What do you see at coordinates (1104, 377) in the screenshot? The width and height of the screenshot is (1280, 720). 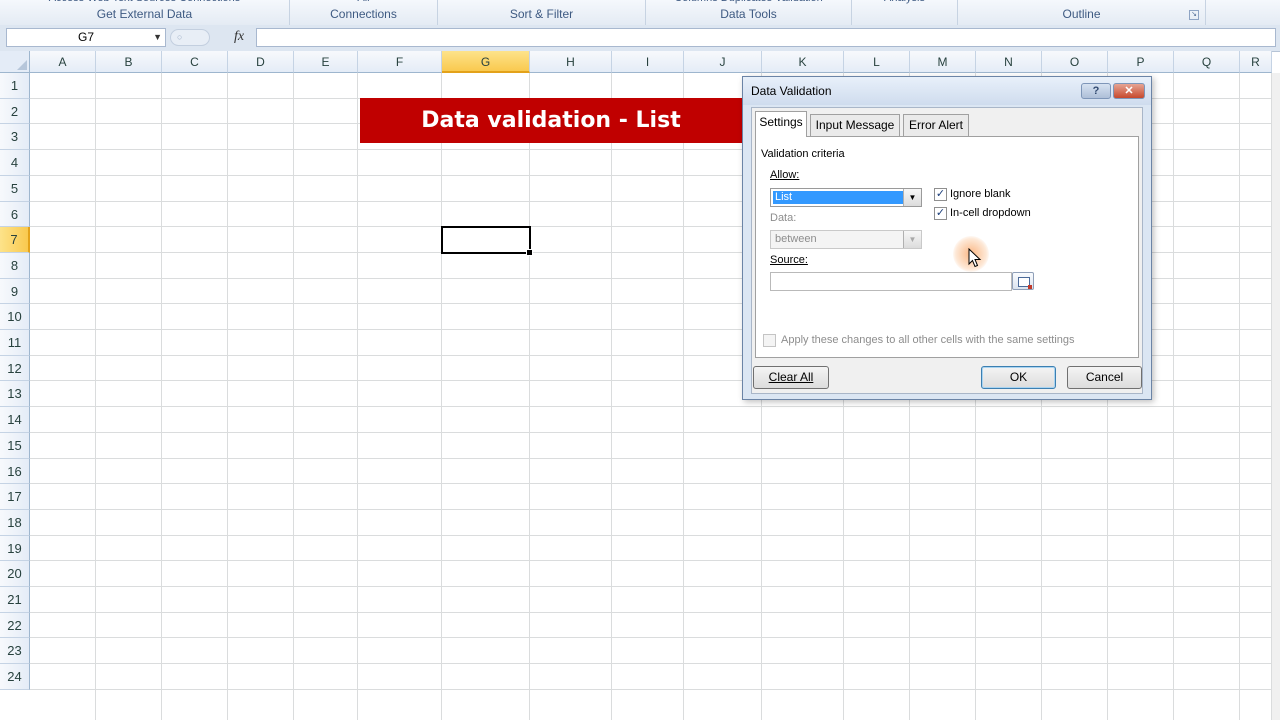 I see `cancel-button: Cancel` at bounding box center [1104, 377].